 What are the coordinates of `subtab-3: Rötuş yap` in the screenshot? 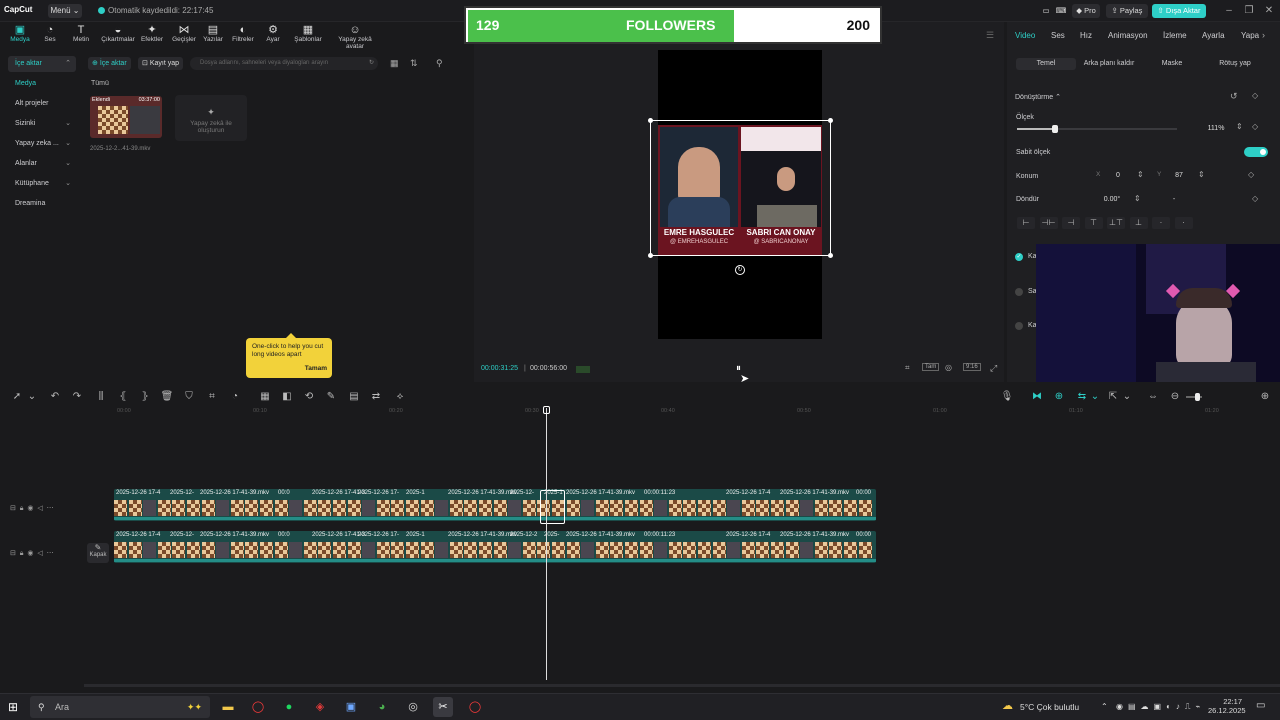 It's located at (1235, 64).